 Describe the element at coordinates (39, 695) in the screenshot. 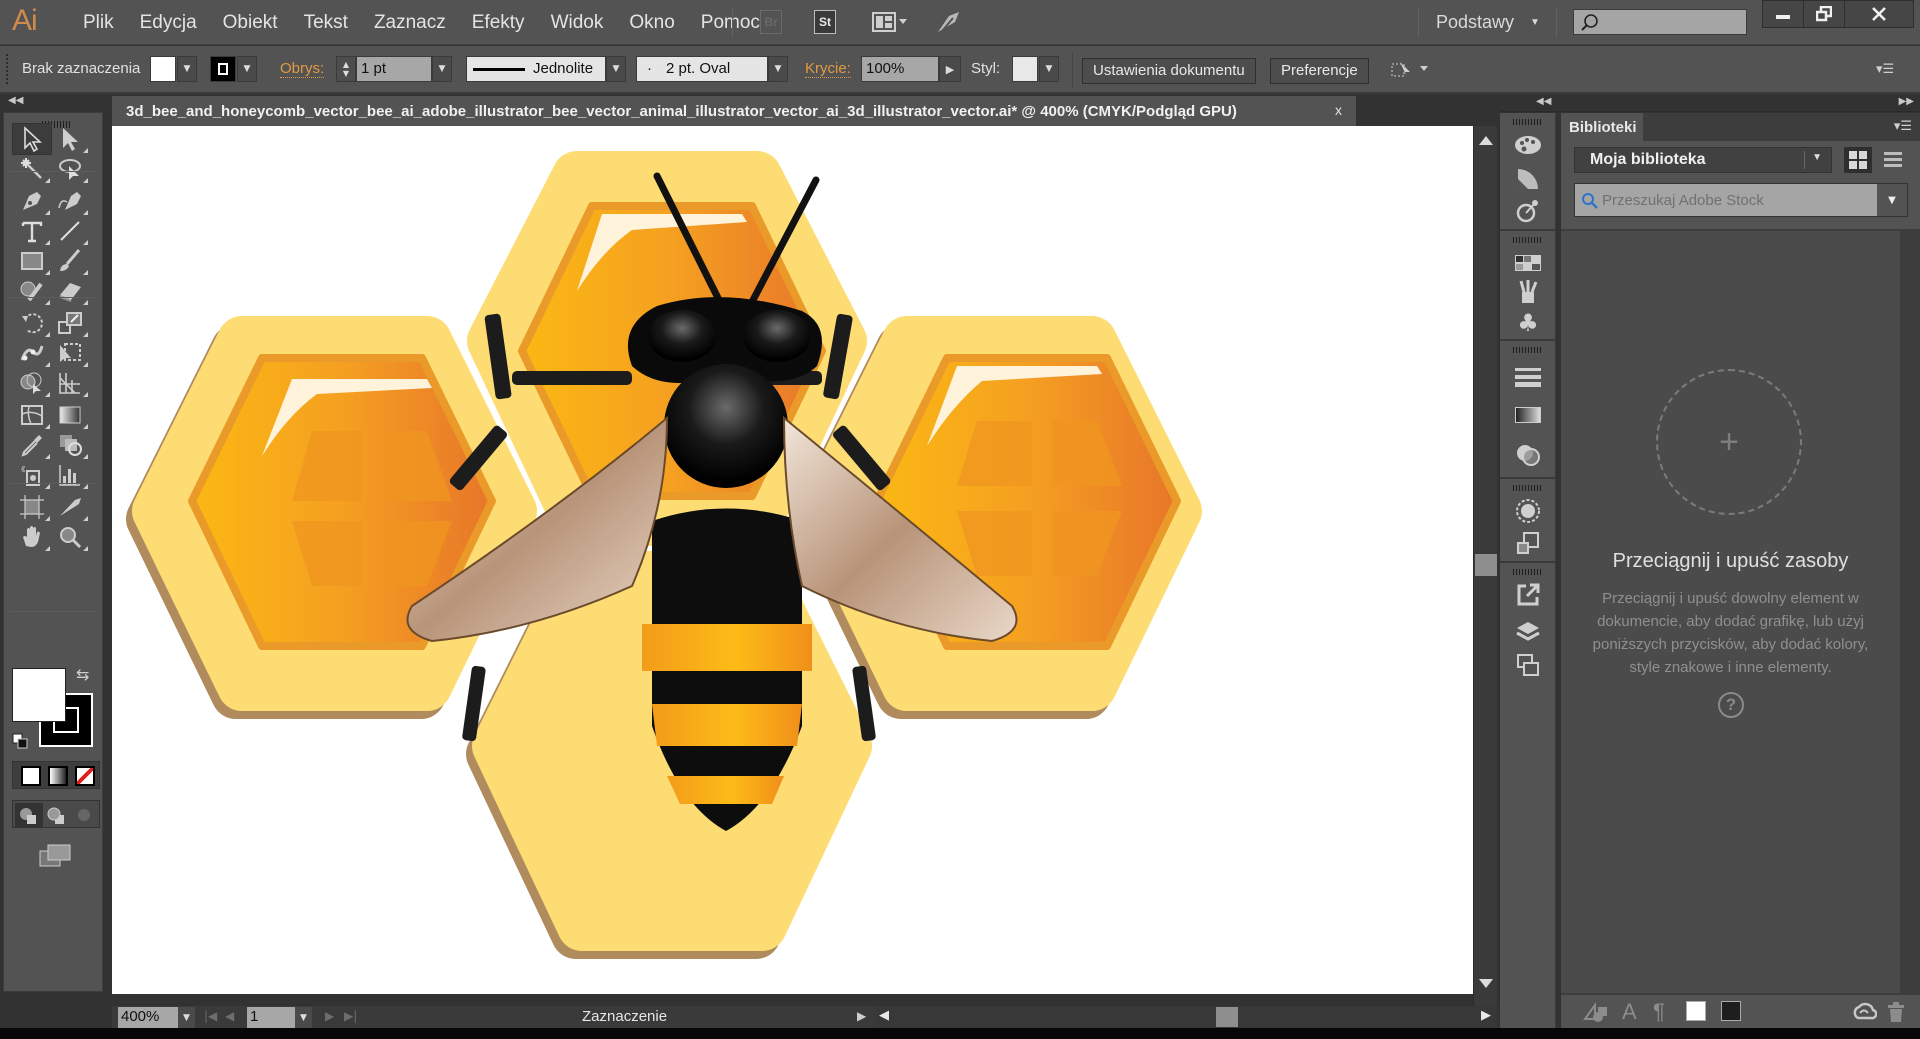

I see `fill-color-box` at that location.